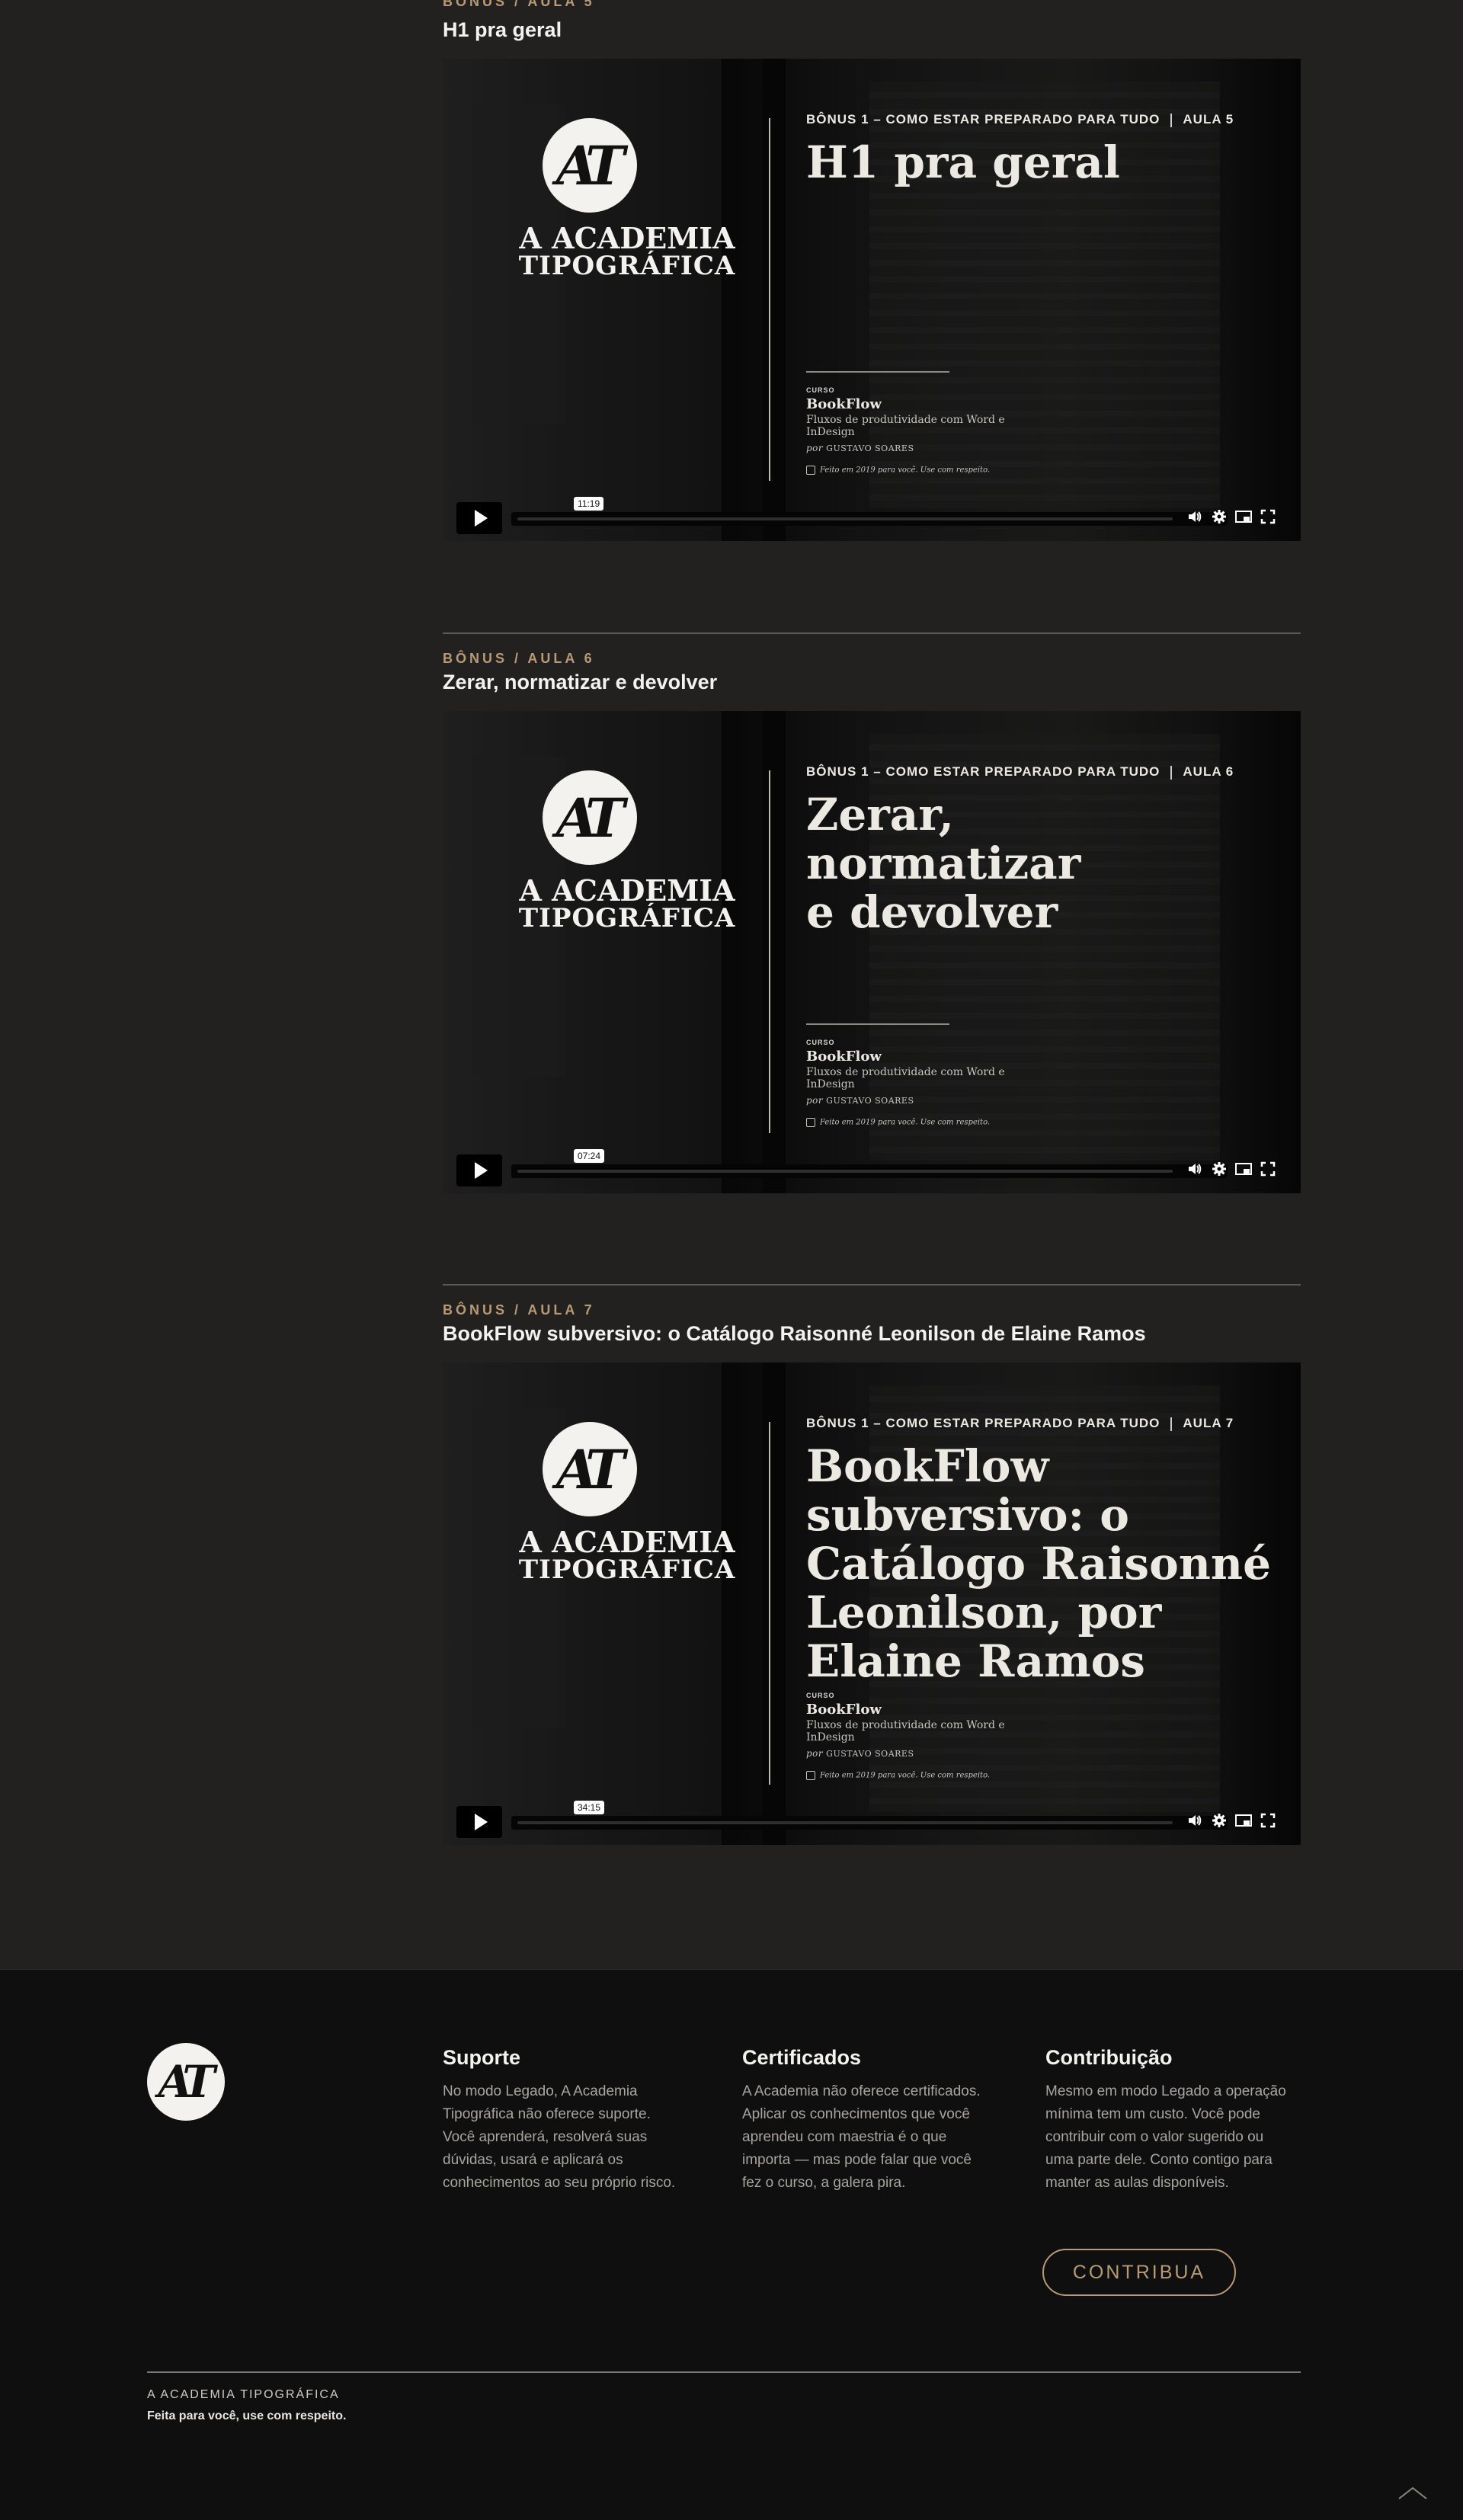  I want to click on video-duration: 07:24, so click(589, 1156).